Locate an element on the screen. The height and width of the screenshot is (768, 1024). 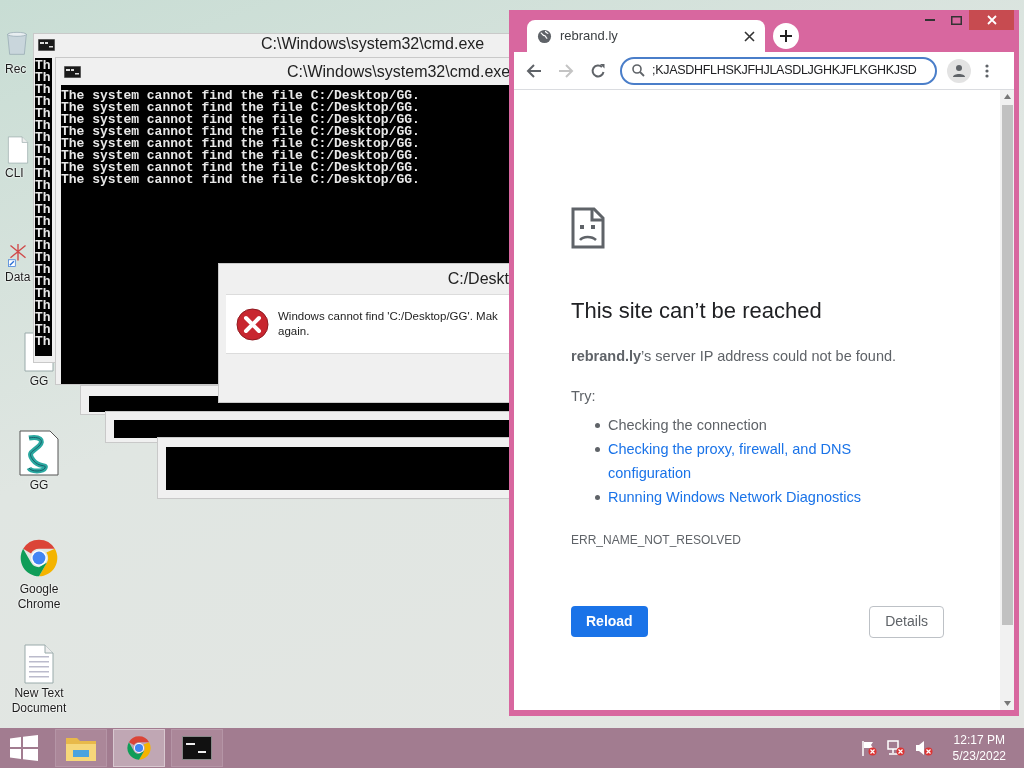
maximize-icon is located at coordinates (956, 20).